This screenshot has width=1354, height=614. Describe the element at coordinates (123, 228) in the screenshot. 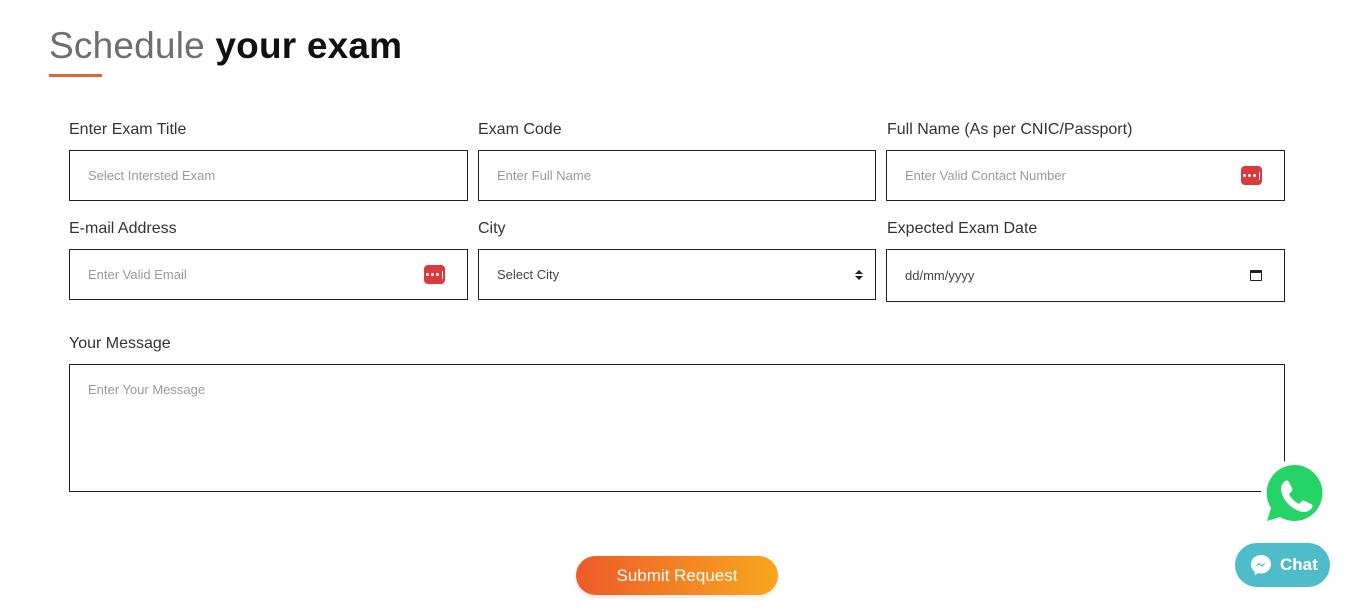

I see `email-label: E-mail Address` at that location.